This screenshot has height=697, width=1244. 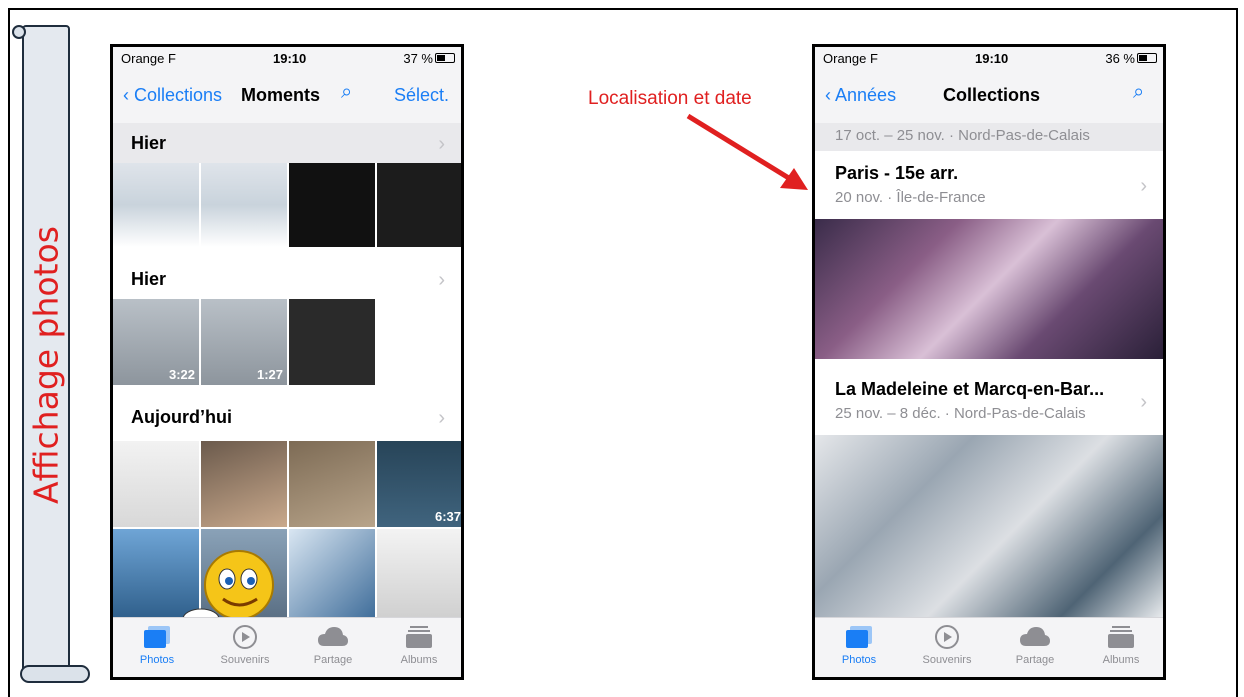 What do you see at coordinates (19, 32) in the screenshot?
I see `scroll-curl-top` at bounding box center [19, 32].